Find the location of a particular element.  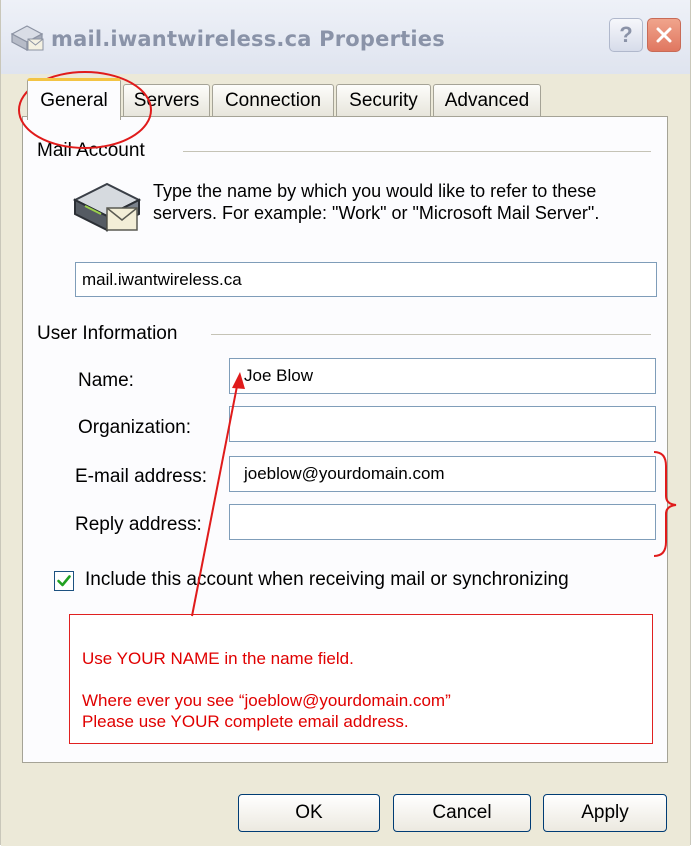

mail-server-title-icon is located at coordinates (27, 38).